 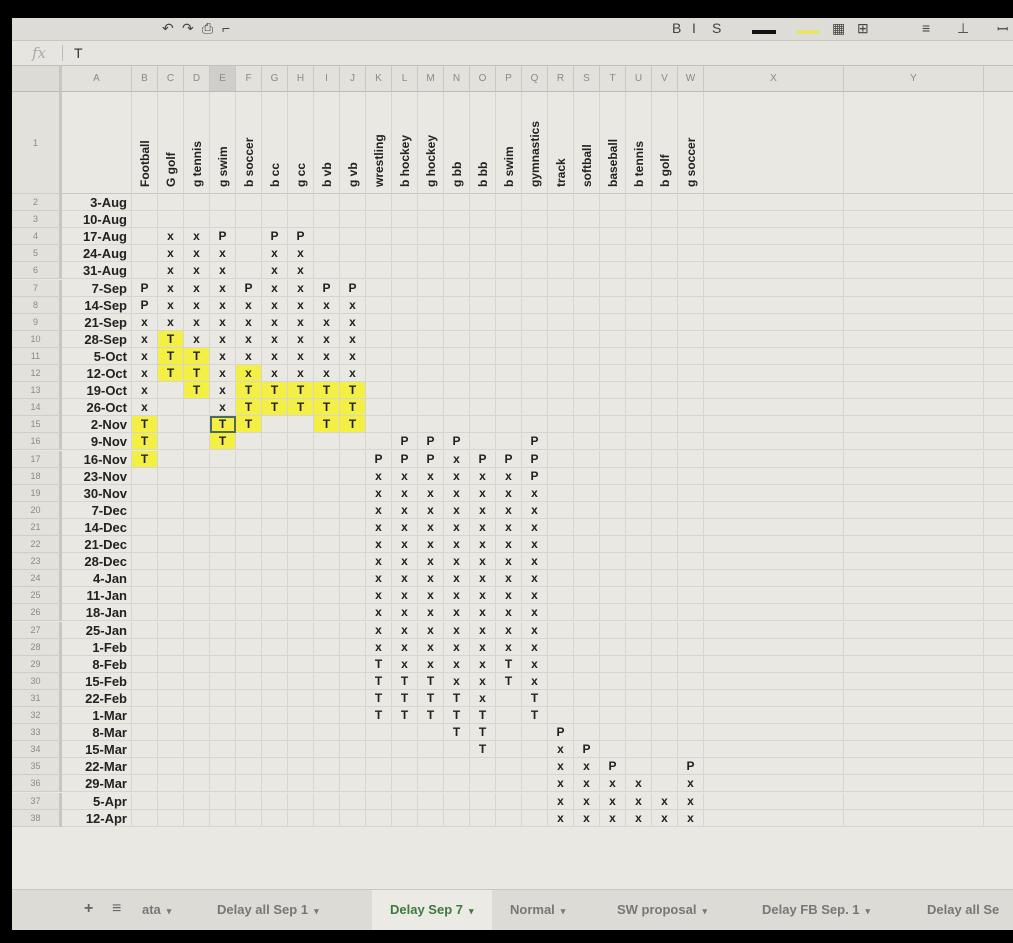 I want to click on date-cell: 26-Oct, so click(x=97, y=408).